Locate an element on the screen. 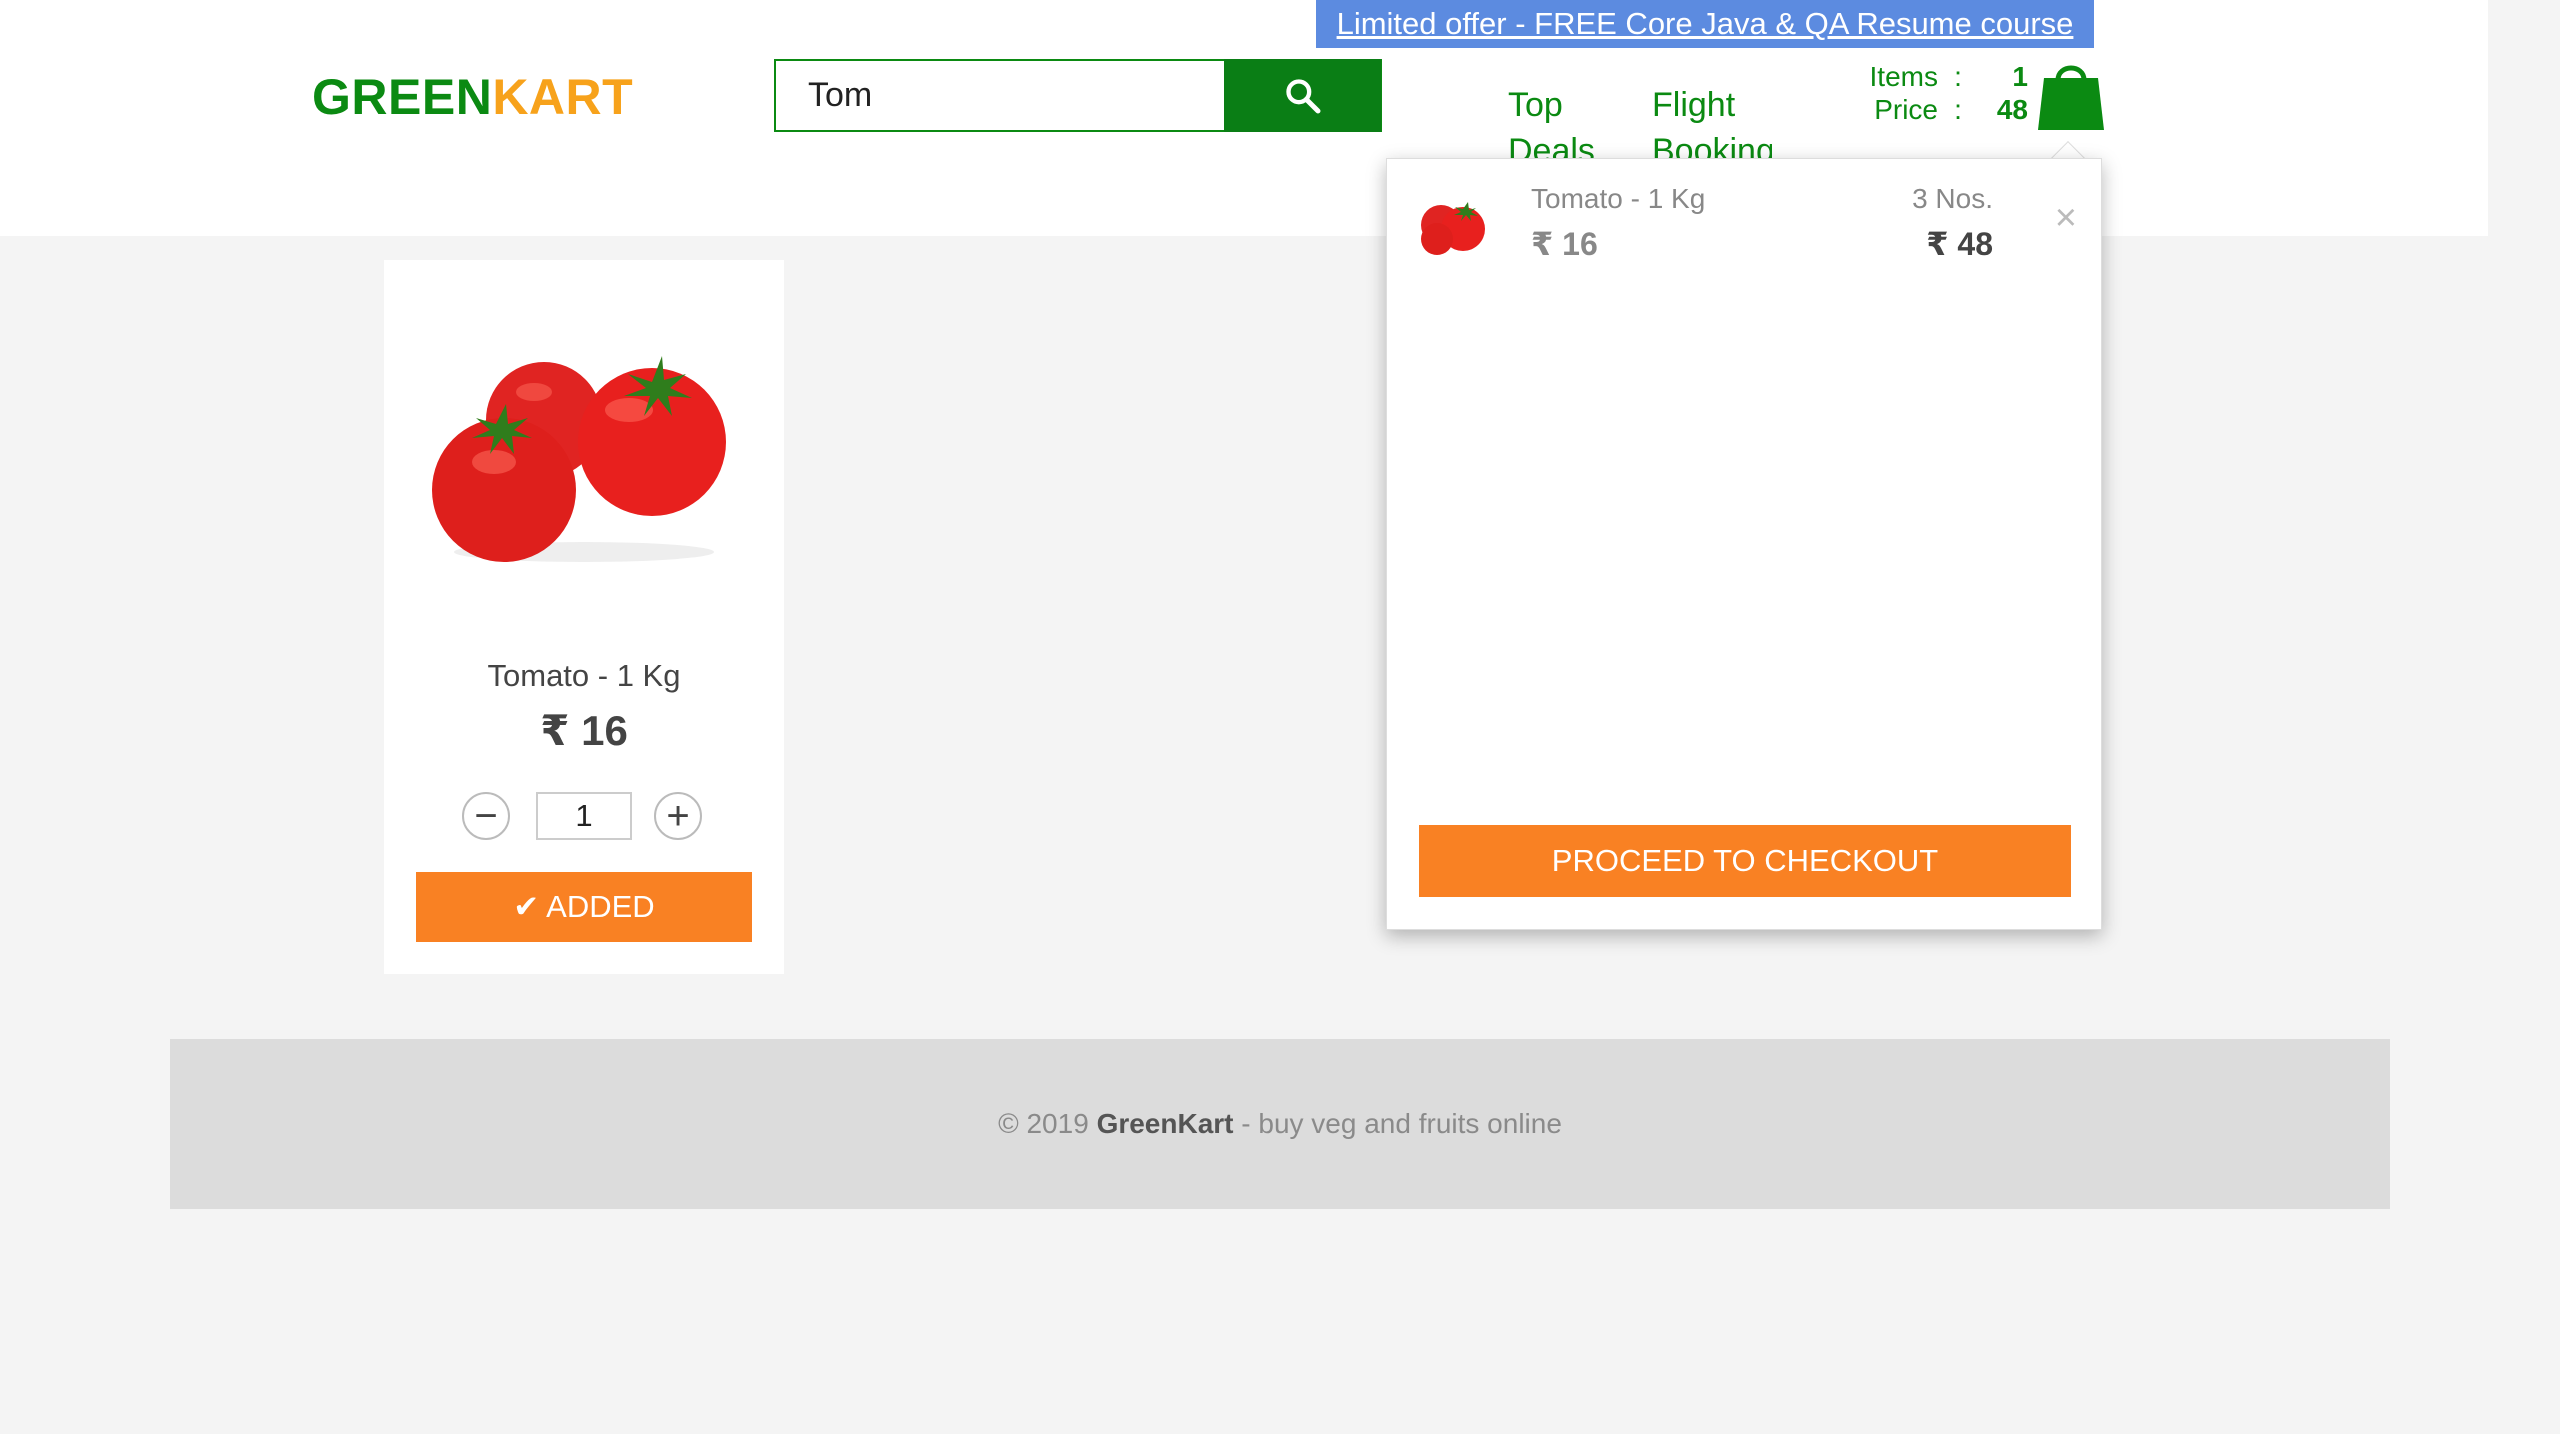 The height and width of the screenshot is (1434, 2560). cart-item-amount: ₹ 48 is located at coordinates (1959, 244).